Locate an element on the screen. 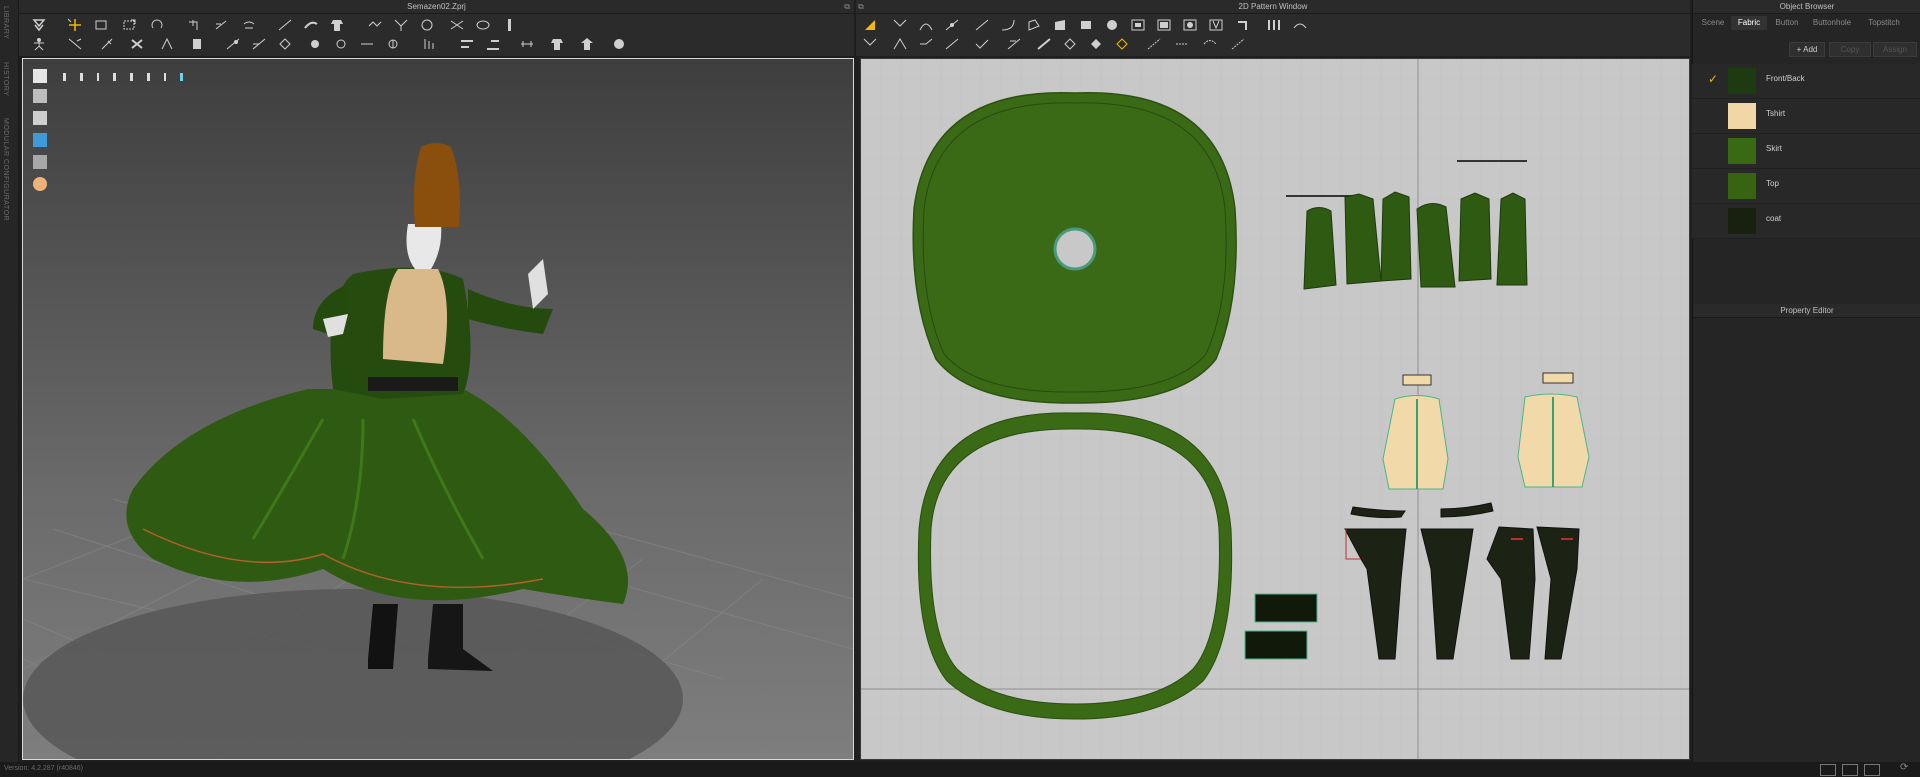  select-mesh-icon is located at coordinates (39, 25).